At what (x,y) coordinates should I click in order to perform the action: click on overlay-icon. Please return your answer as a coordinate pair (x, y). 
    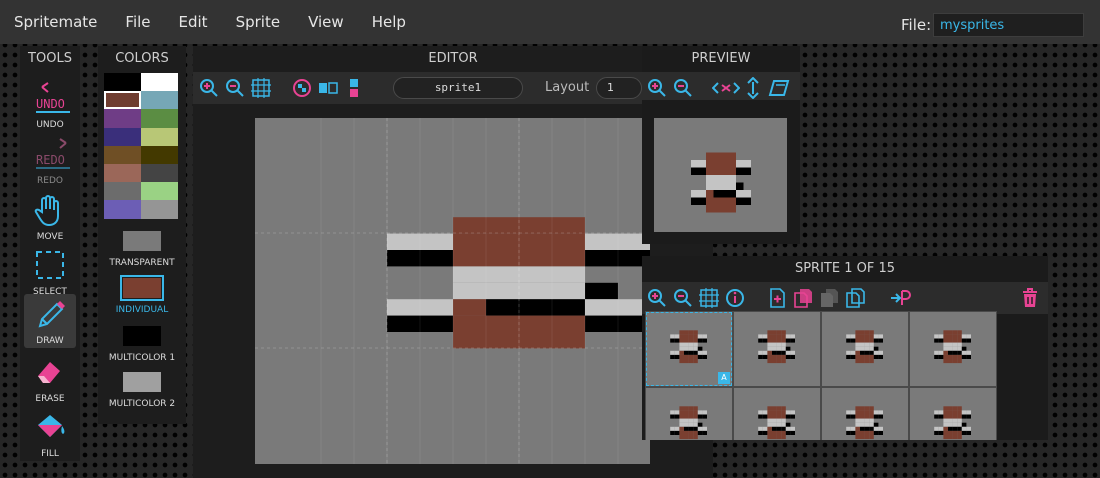
    Looking at the image, I should click on (779, 88).